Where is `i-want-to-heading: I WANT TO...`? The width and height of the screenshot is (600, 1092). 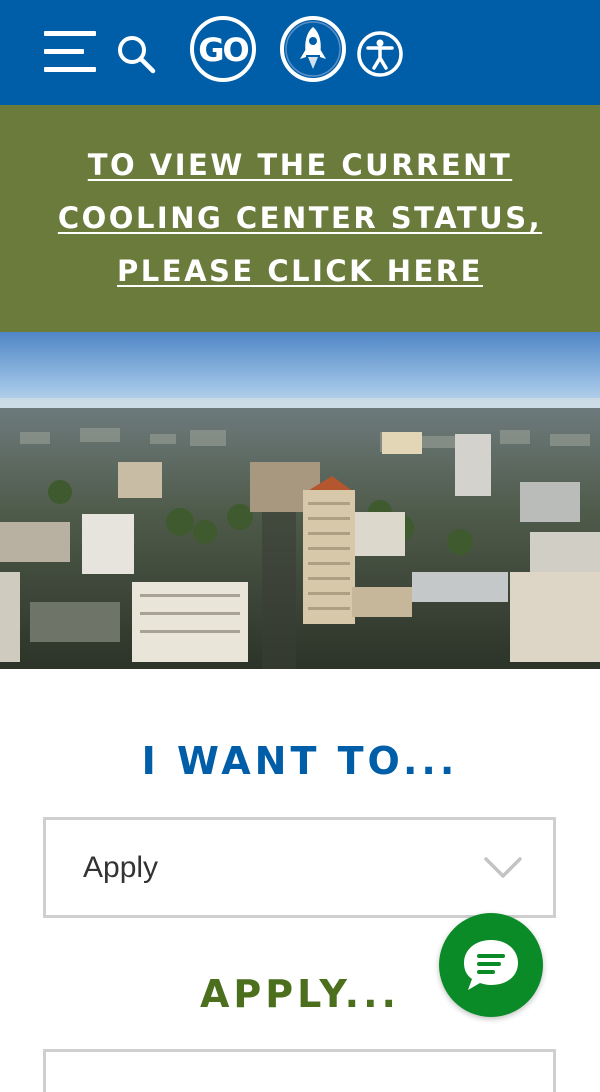
i-want-to-heading: I WANT TO... is located at coordinates (300, 761).